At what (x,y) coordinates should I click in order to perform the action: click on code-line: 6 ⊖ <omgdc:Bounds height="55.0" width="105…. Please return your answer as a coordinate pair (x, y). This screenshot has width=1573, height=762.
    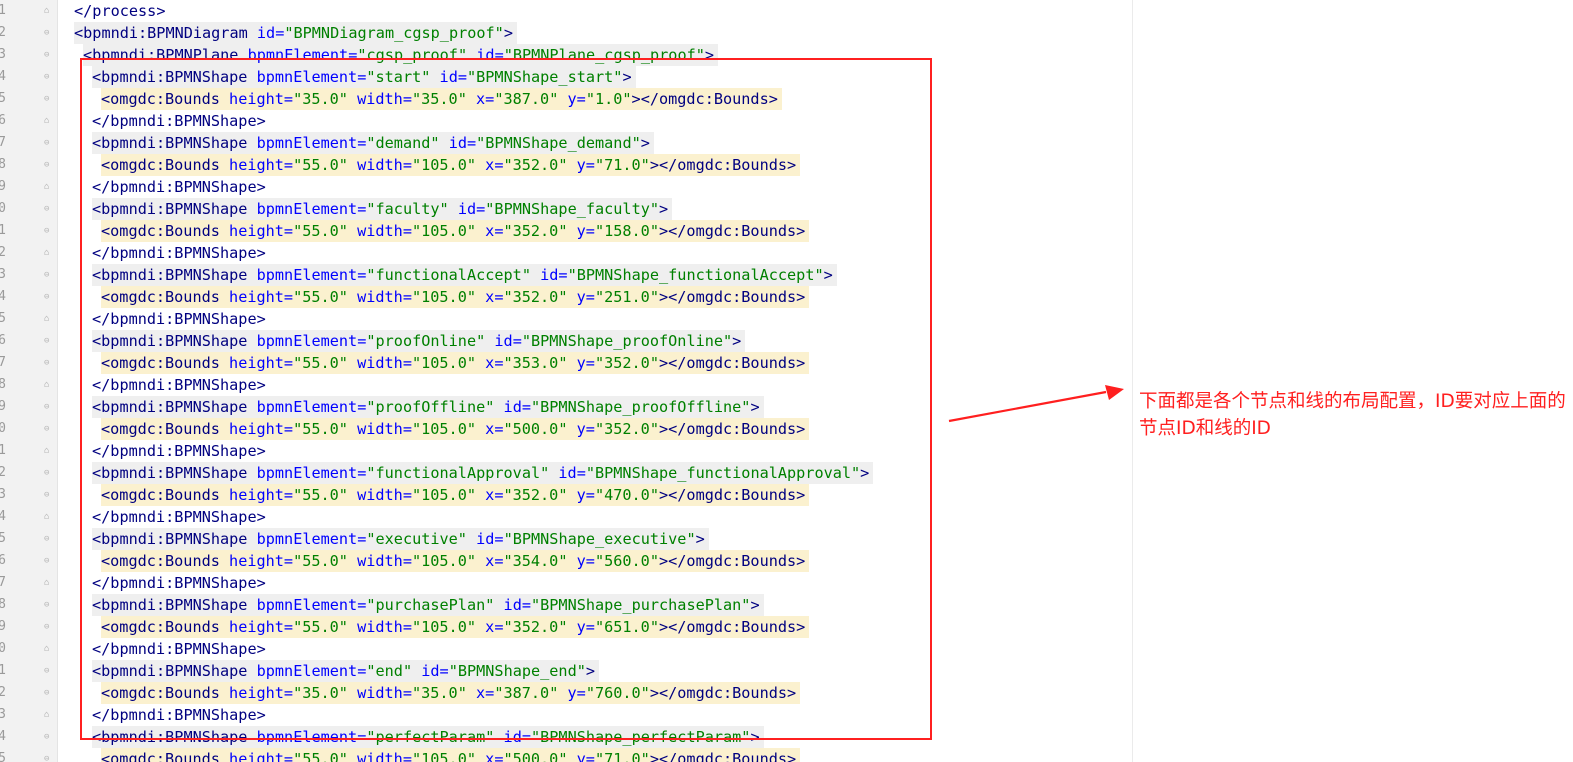
    Looking at the image, I should click on (566, 561).